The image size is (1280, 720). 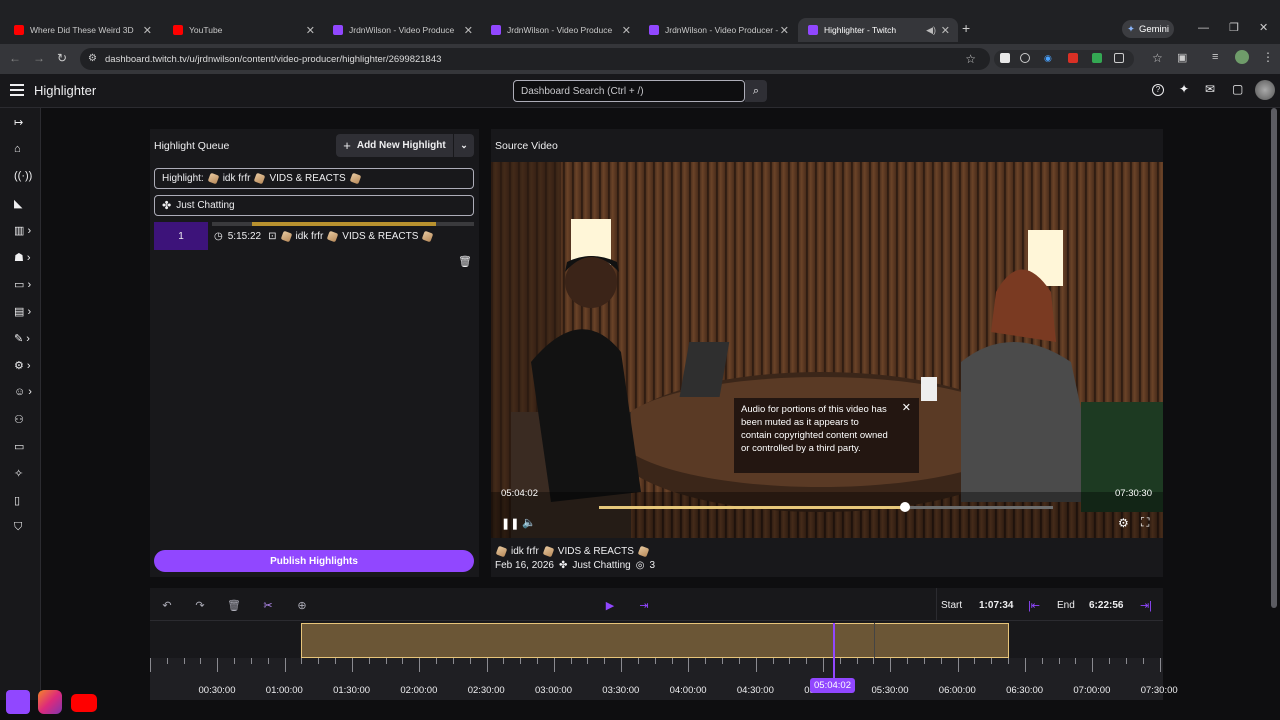 I want to click on audio-extension-icon: ◉, so click(x=1049, y=58).